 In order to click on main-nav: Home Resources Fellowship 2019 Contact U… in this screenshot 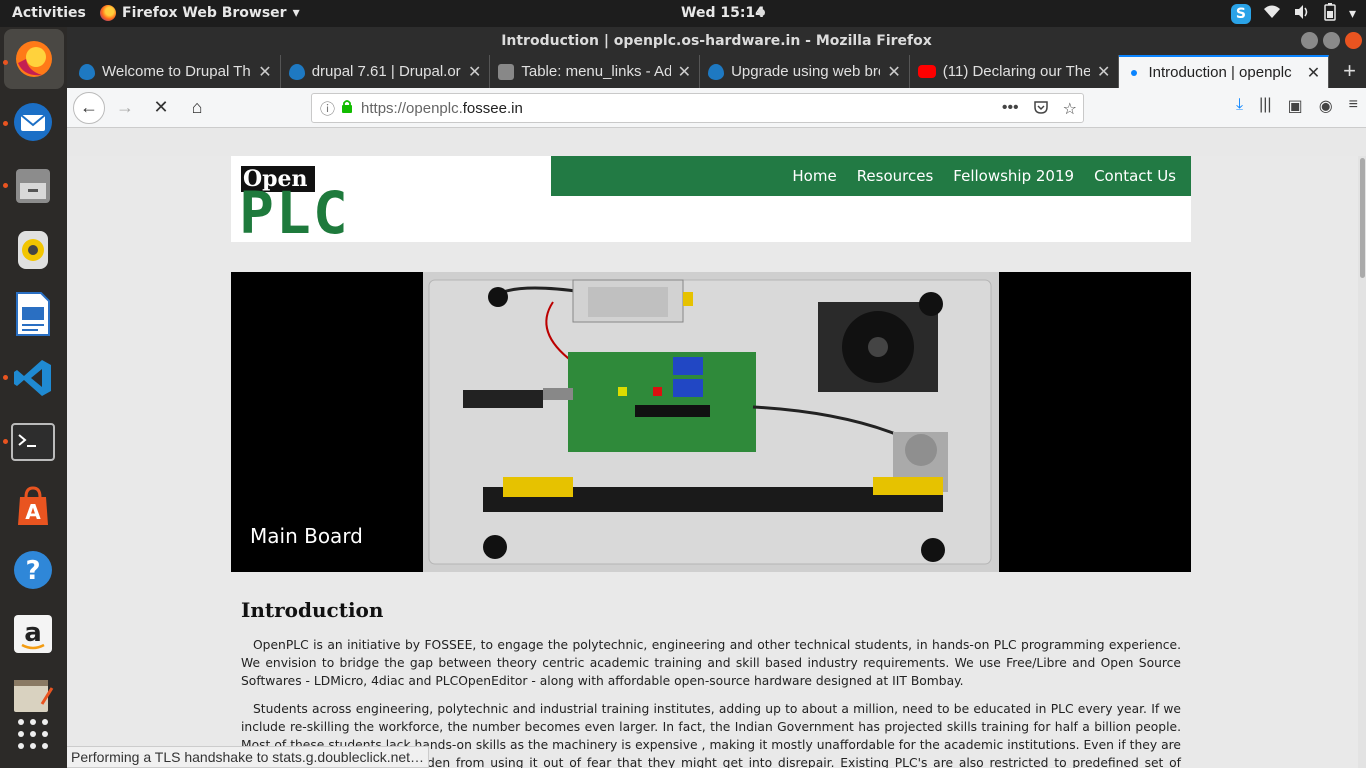, I will do `click(871, 176)`.